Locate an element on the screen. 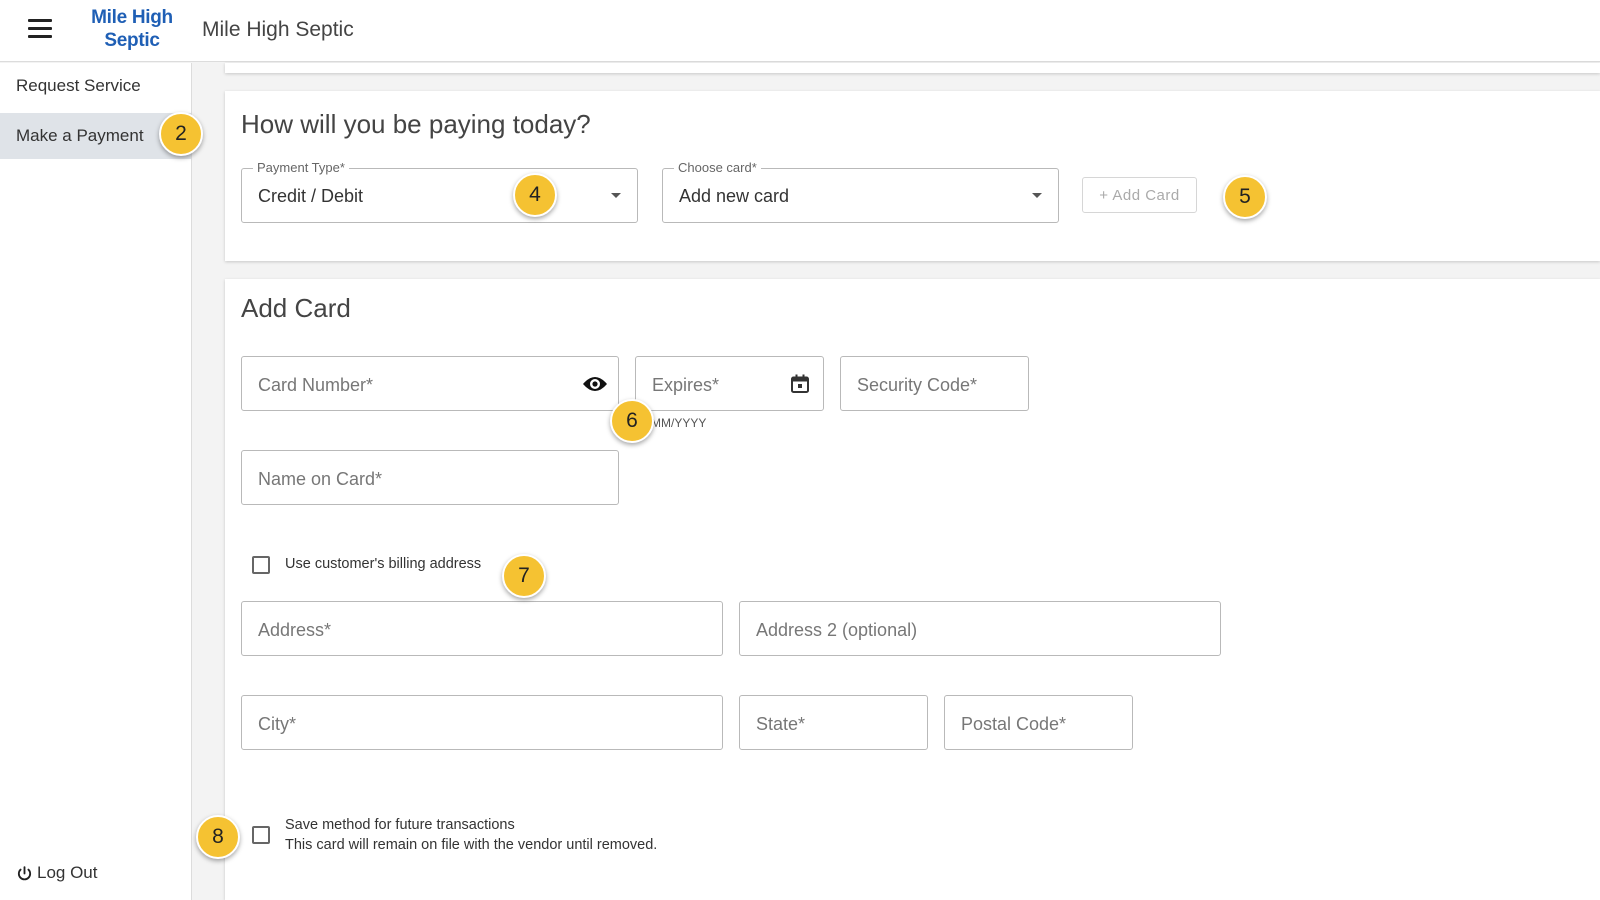  use-billing-address-label: Use customer's billing address is located at coordinates (383, 564).